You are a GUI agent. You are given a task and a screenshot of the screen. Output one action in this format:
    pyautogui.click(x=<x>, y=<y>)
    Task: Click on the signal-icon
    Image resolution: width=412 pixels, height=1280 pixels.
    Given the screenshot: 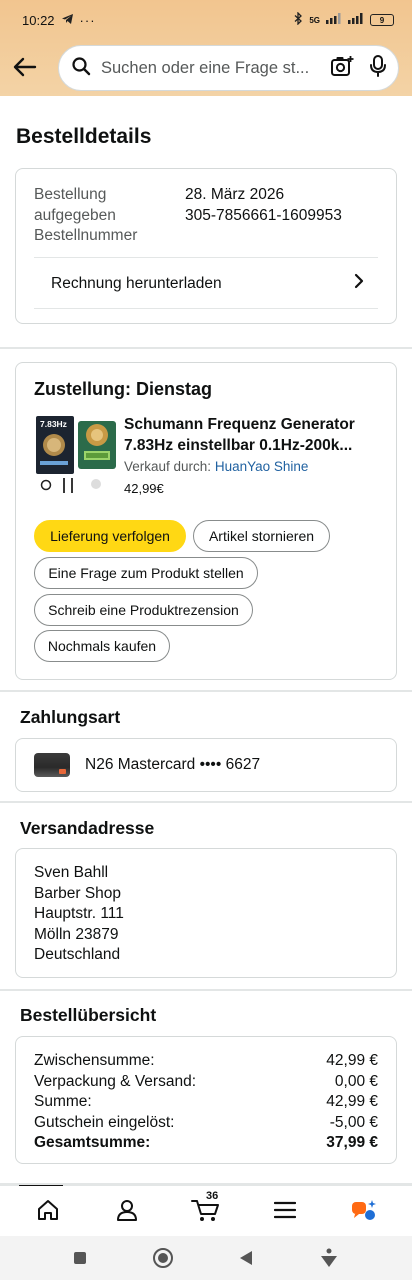 What is the action you would take?
    pyautogui.click(x=334, y=20)
    